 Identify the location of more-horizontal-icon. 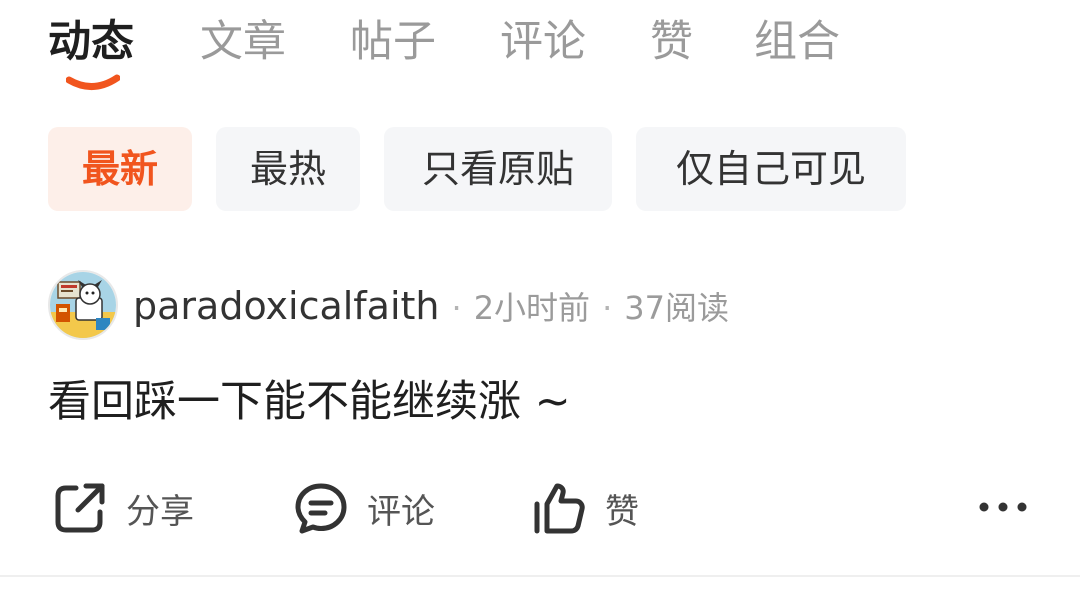
(1003, 507).